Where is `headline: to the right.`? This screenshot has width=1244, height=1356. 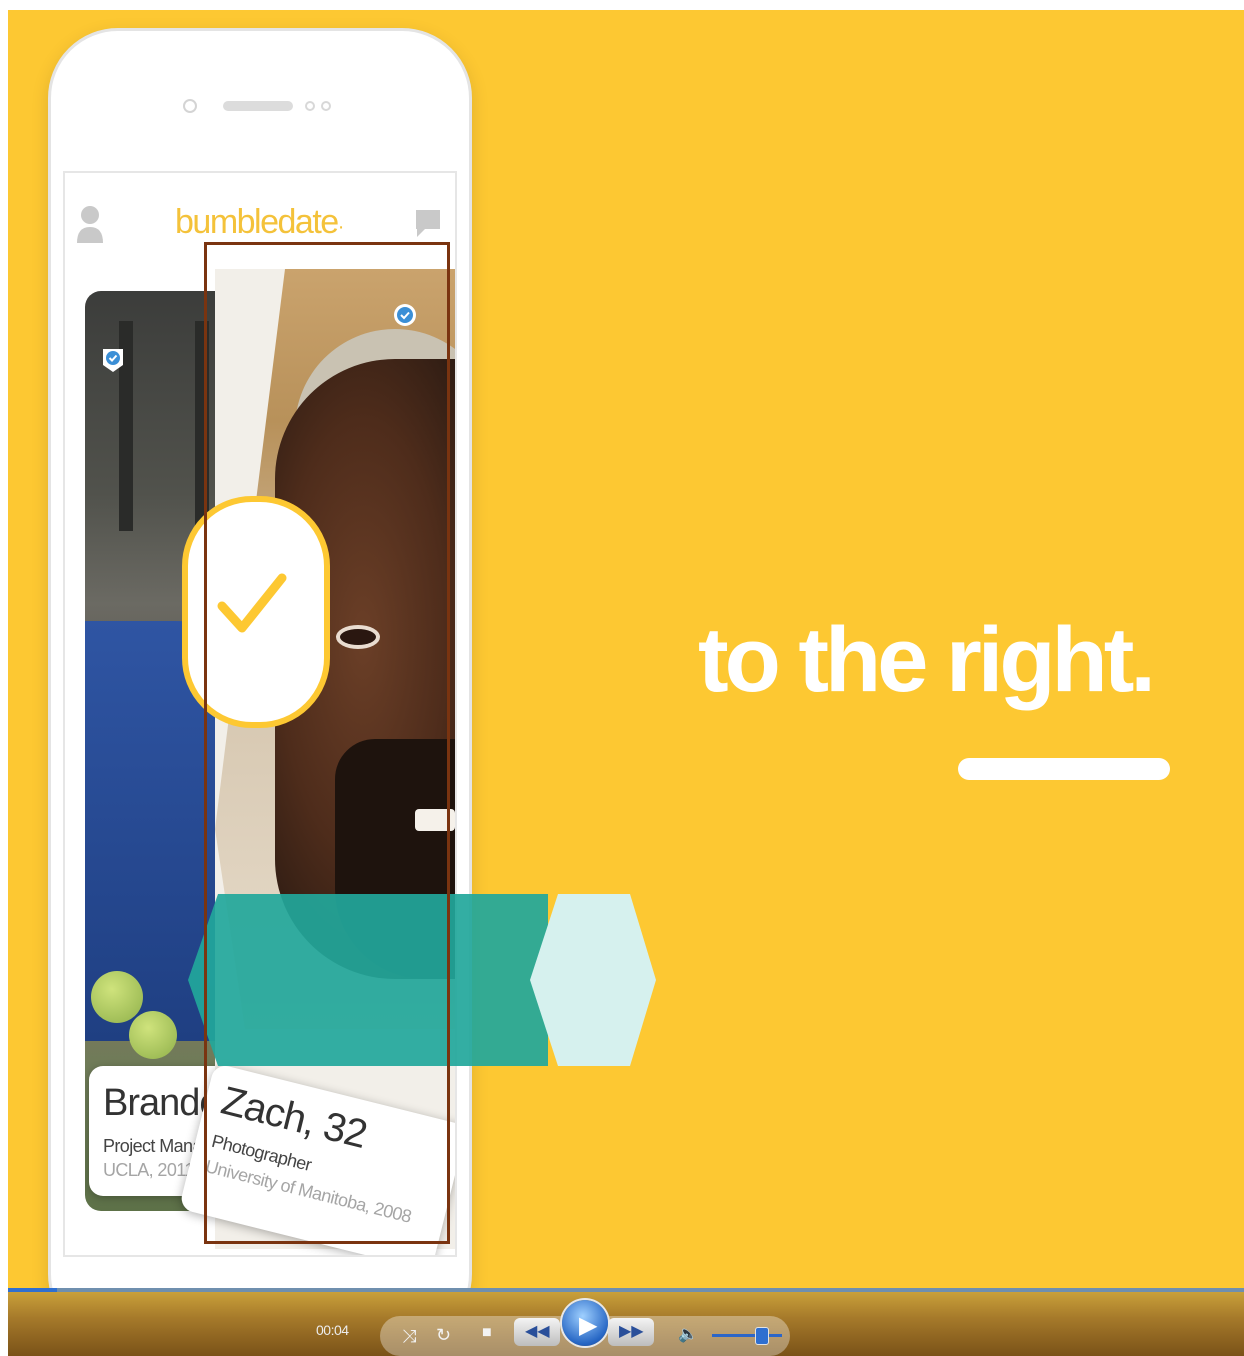
headline: to the right. is located at coordinates (927, 660).